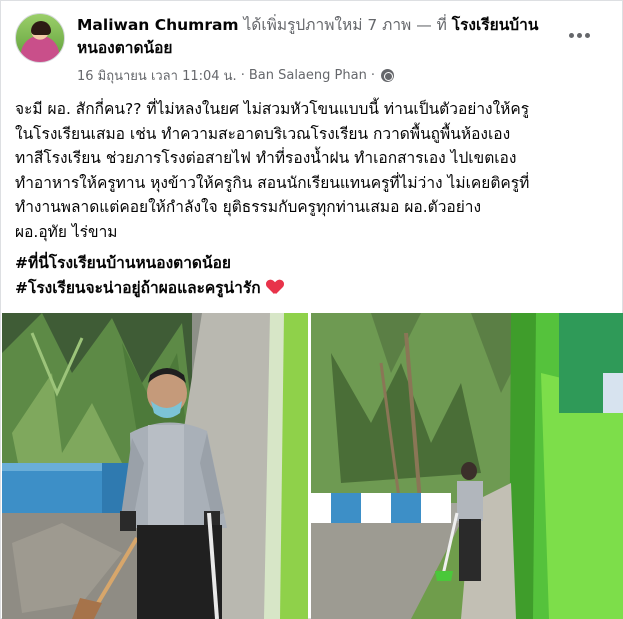 The image size is (623, 619). What do you see at coordinates (158, 25) in the screenshot?
I see `author-name-link: Maliwan Chumram` at bounding box center [158, 25].